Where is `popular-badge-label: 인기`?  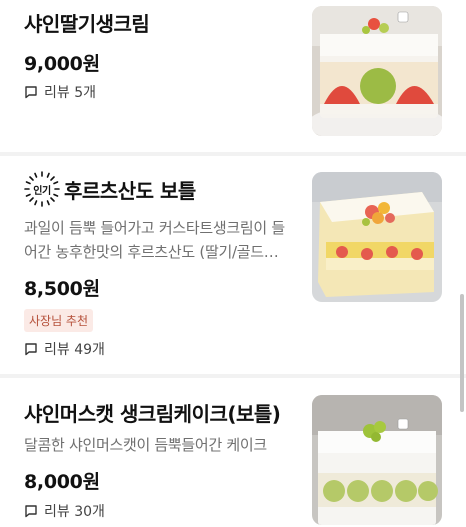 popular-badge-label: 인기 is located at coordinates (42, 191).